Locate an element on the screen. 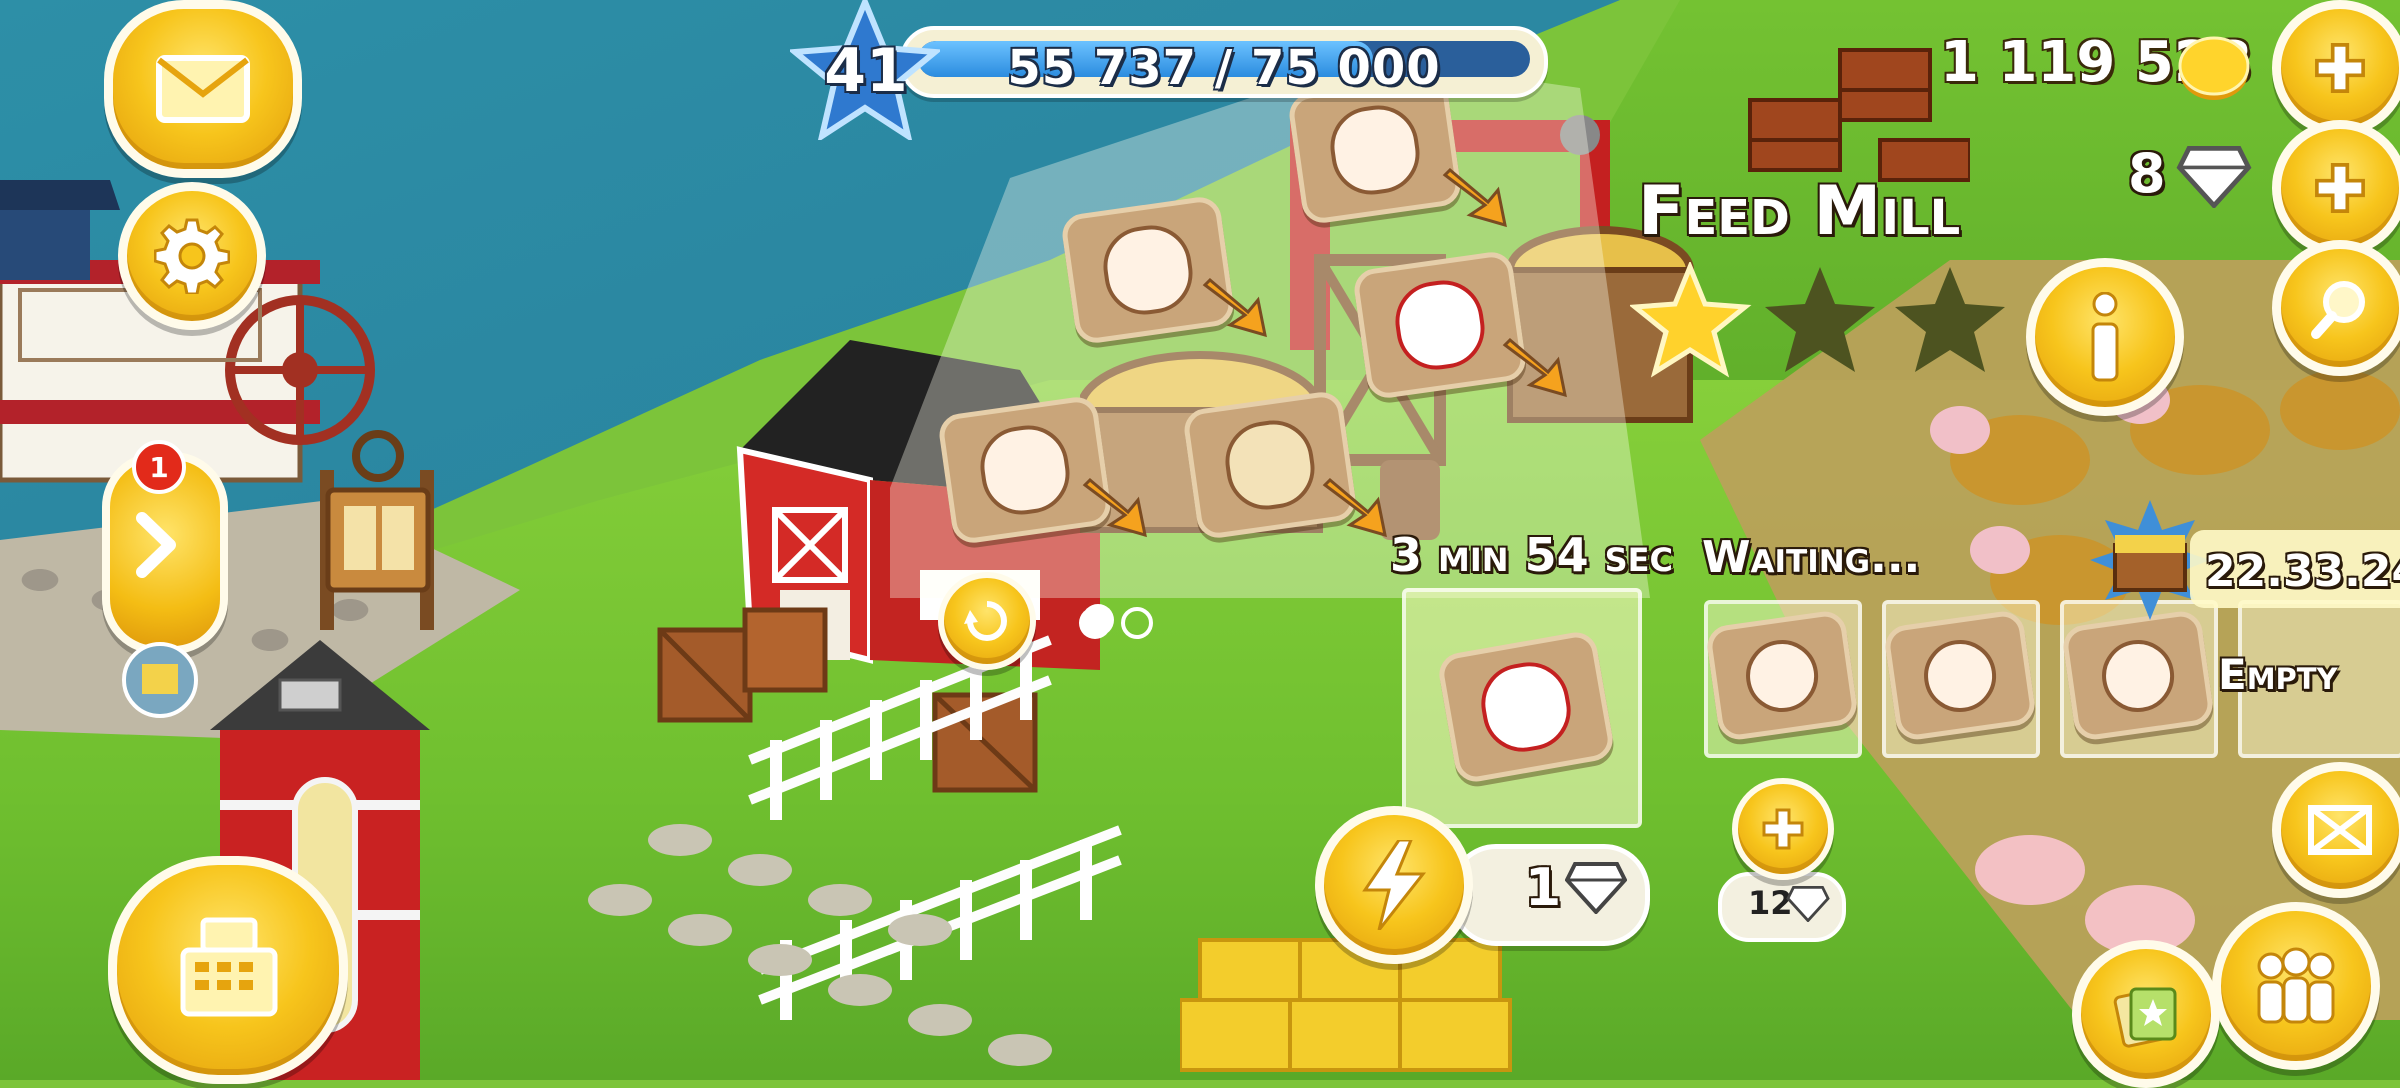 The image size is (2400, 1088). building-stars is located at coordinates (1817, 320).